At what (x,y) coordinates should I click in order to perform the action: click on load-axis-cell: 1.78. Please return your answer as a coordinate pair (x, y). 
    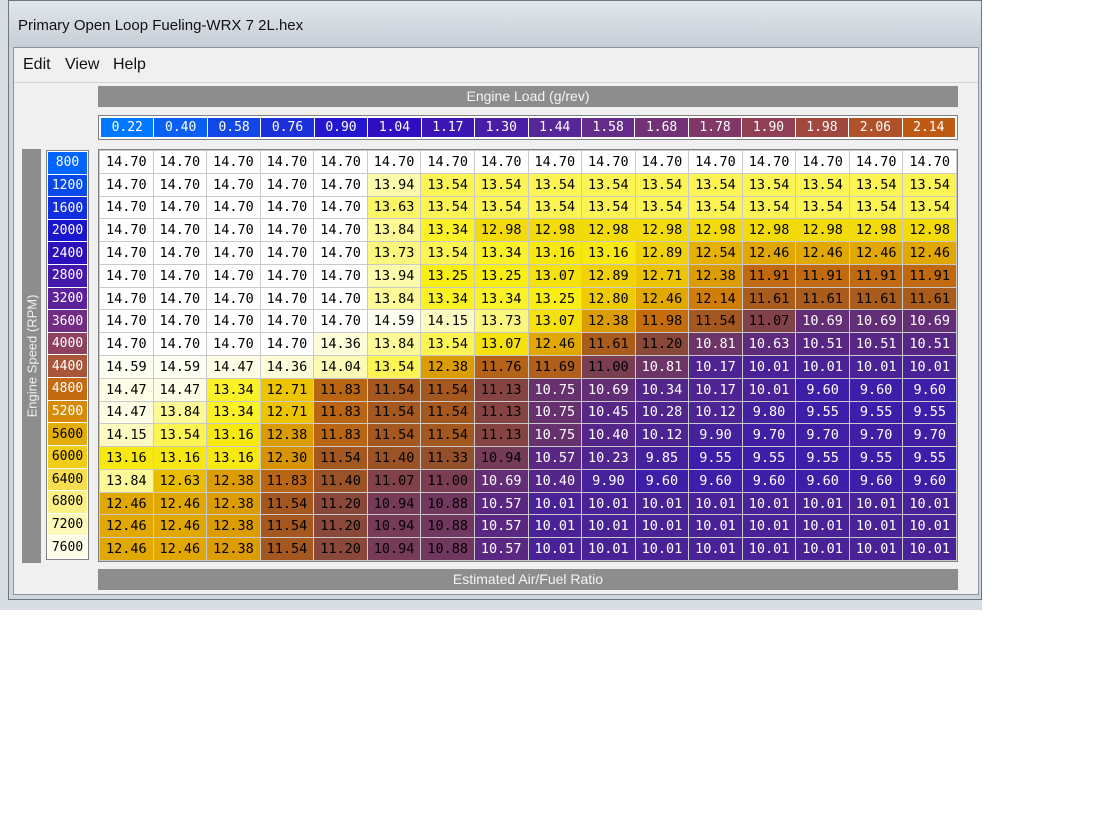
    Looking at the image, I should click on (715, 127).